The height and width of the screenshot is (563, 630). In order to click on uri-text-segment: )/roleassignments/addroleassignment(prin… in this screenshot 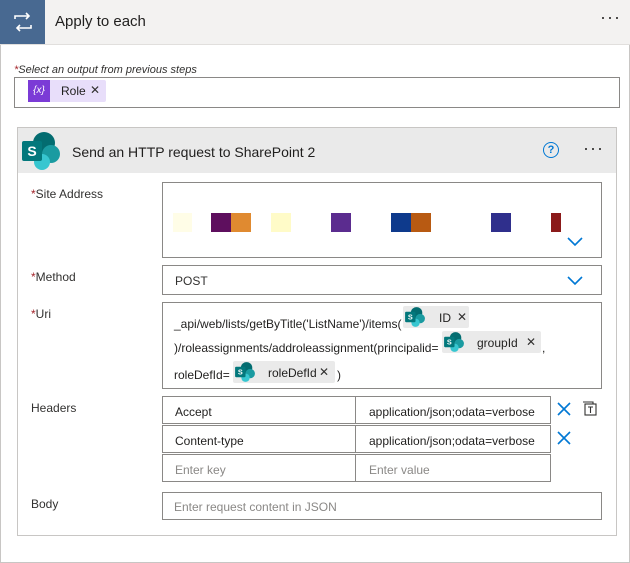, I will do `click(306, 348)`.